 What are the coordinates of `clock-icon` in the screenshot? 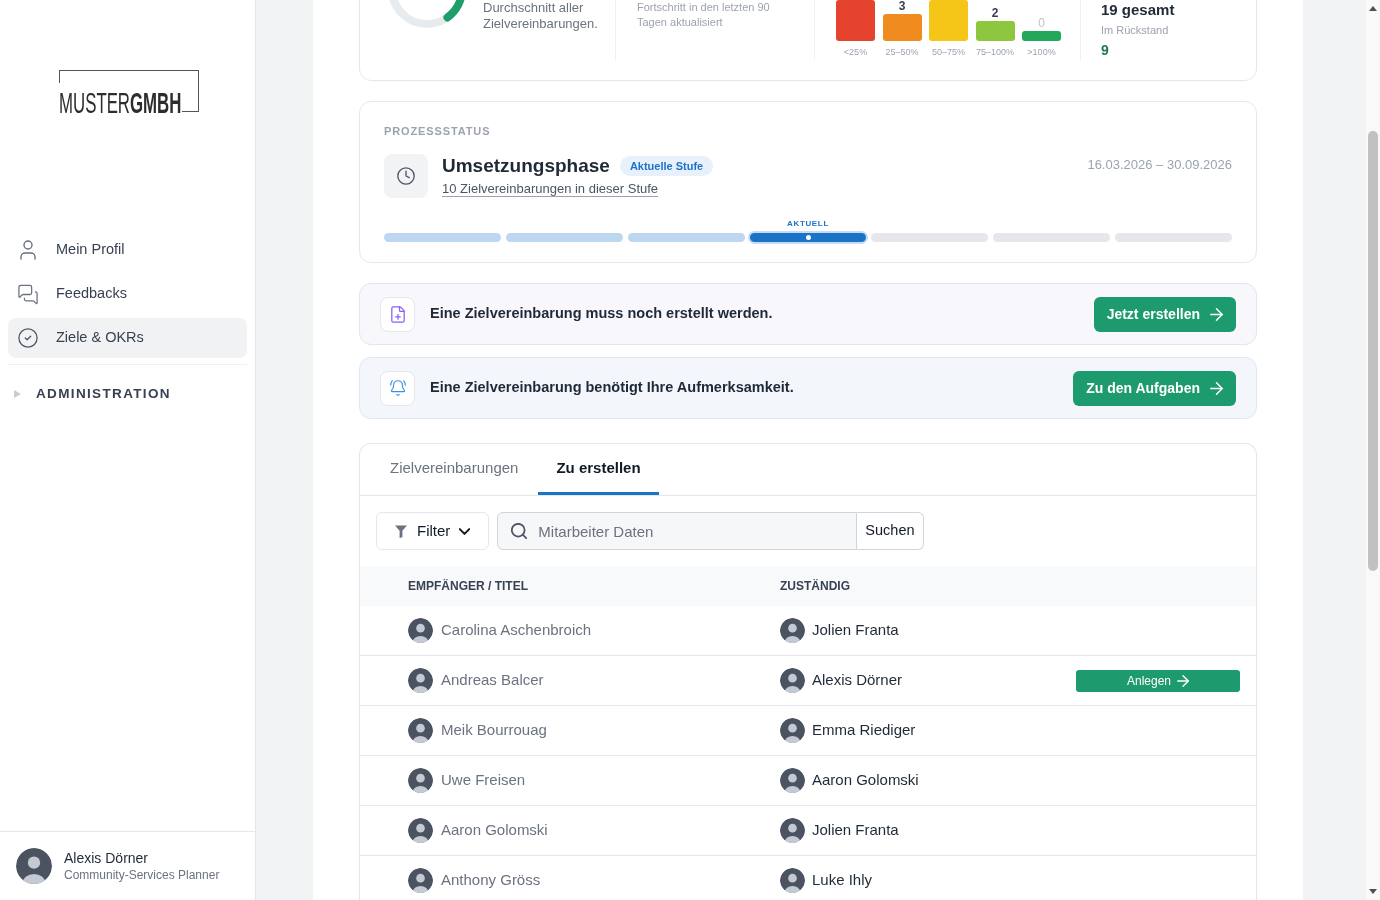 It's located at (406, 176).